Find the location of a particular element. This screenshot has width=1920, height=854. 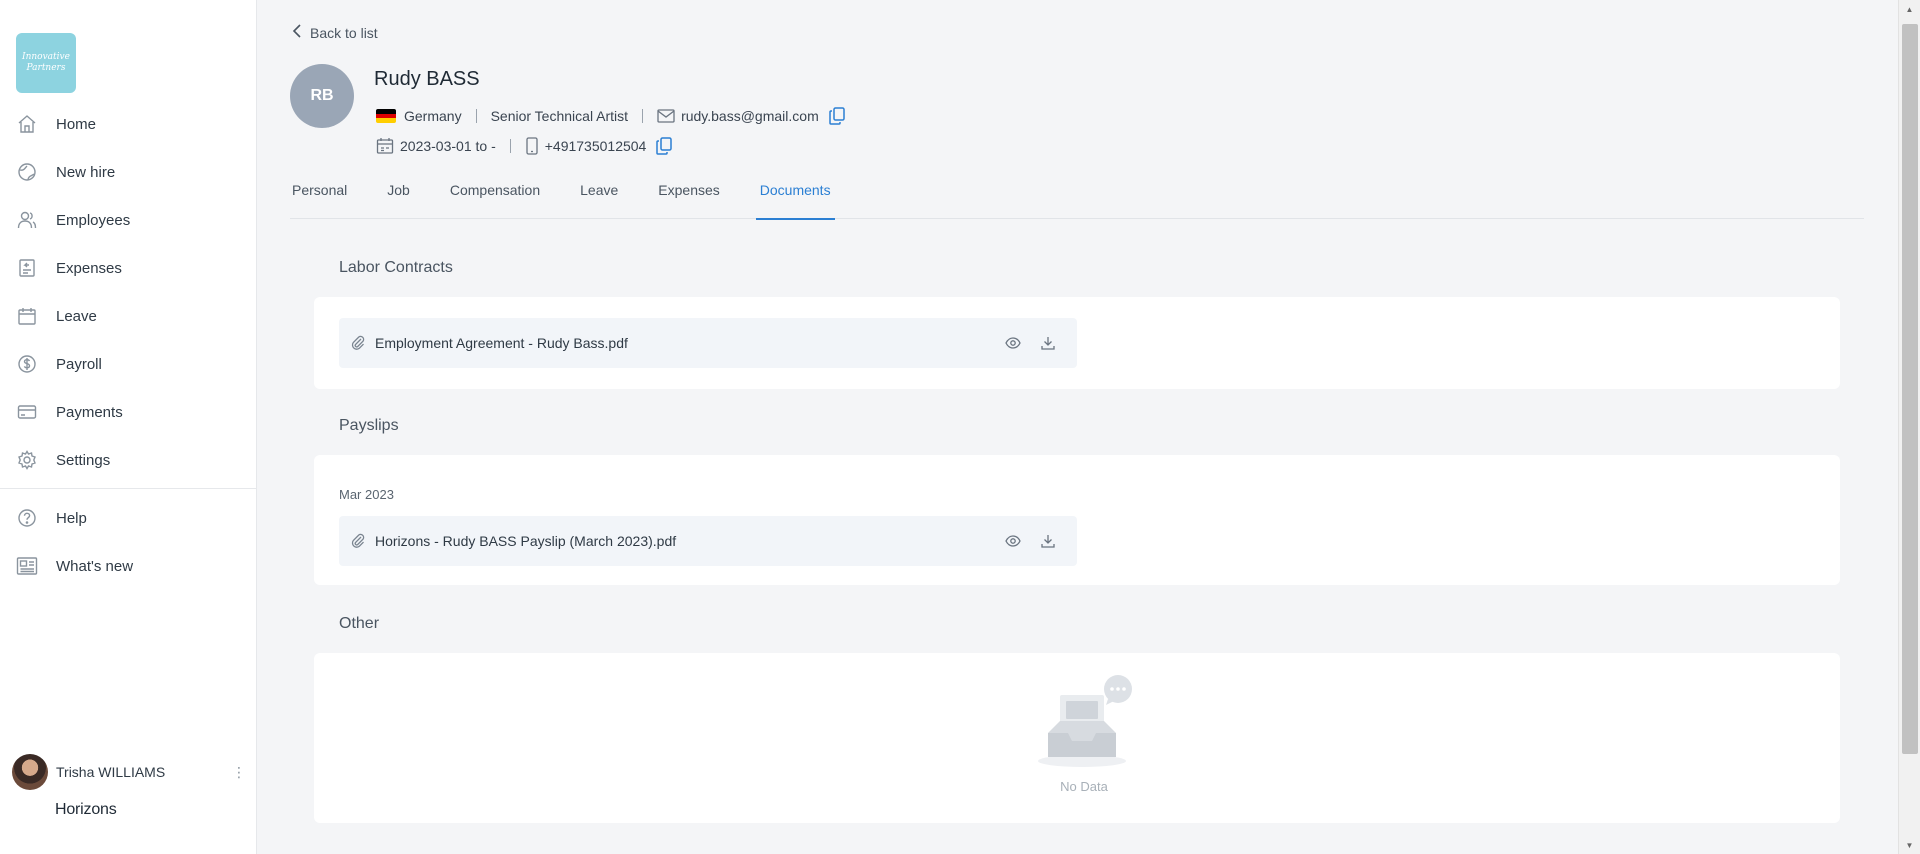

sidebar-item-help: Help is located at coordinates (128, 518).